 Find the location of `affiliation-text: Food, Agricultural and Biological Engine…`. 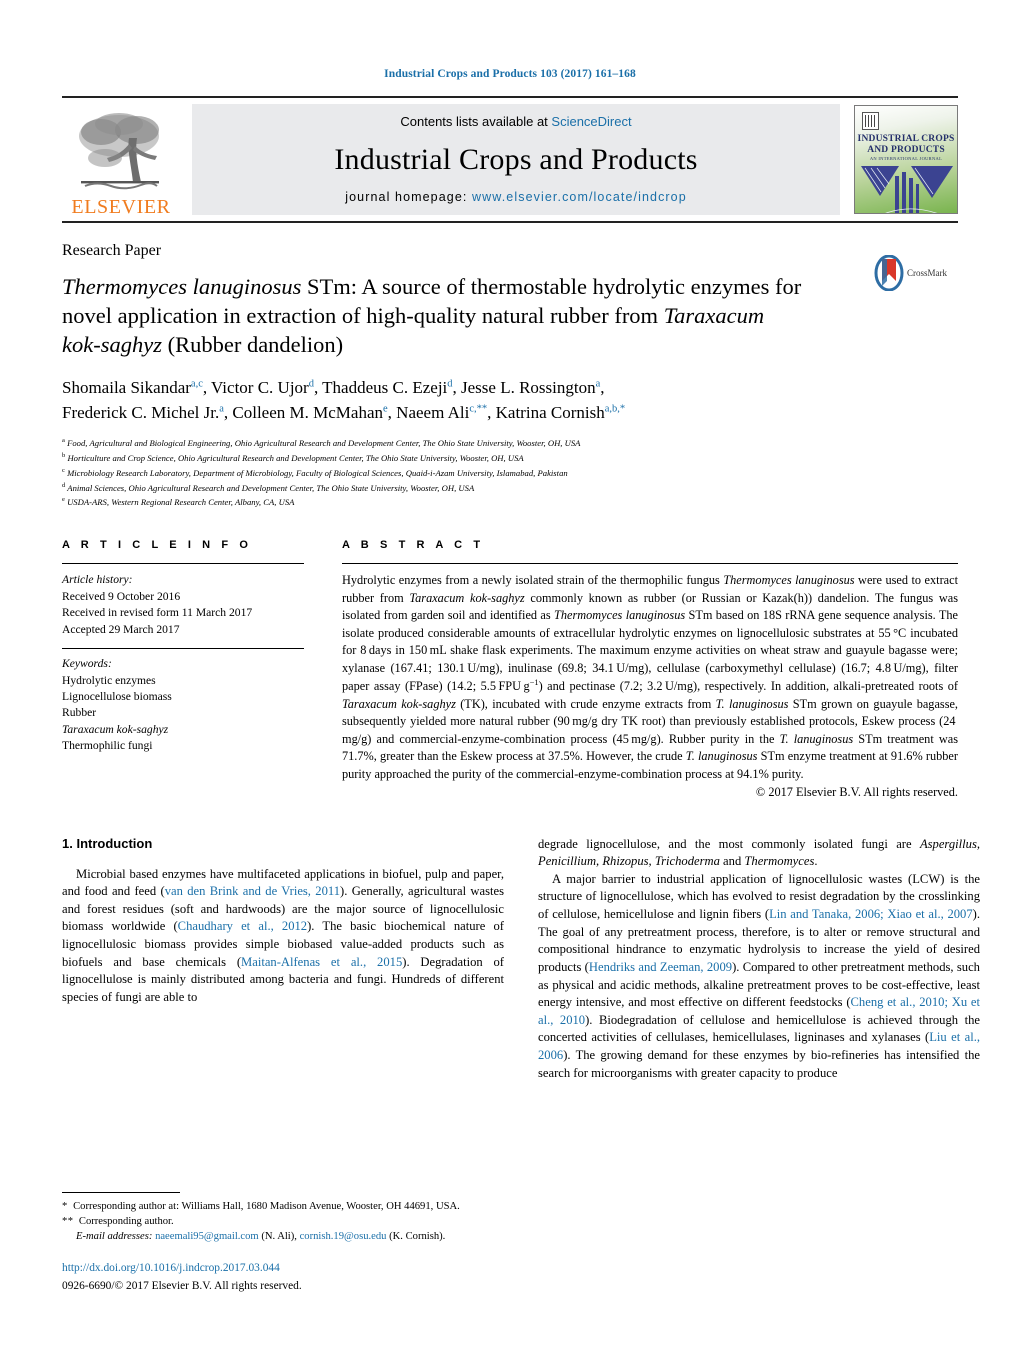

affiliation-text: Food, Agricultural and Biological Engine… is located at coordinates (324, 443).